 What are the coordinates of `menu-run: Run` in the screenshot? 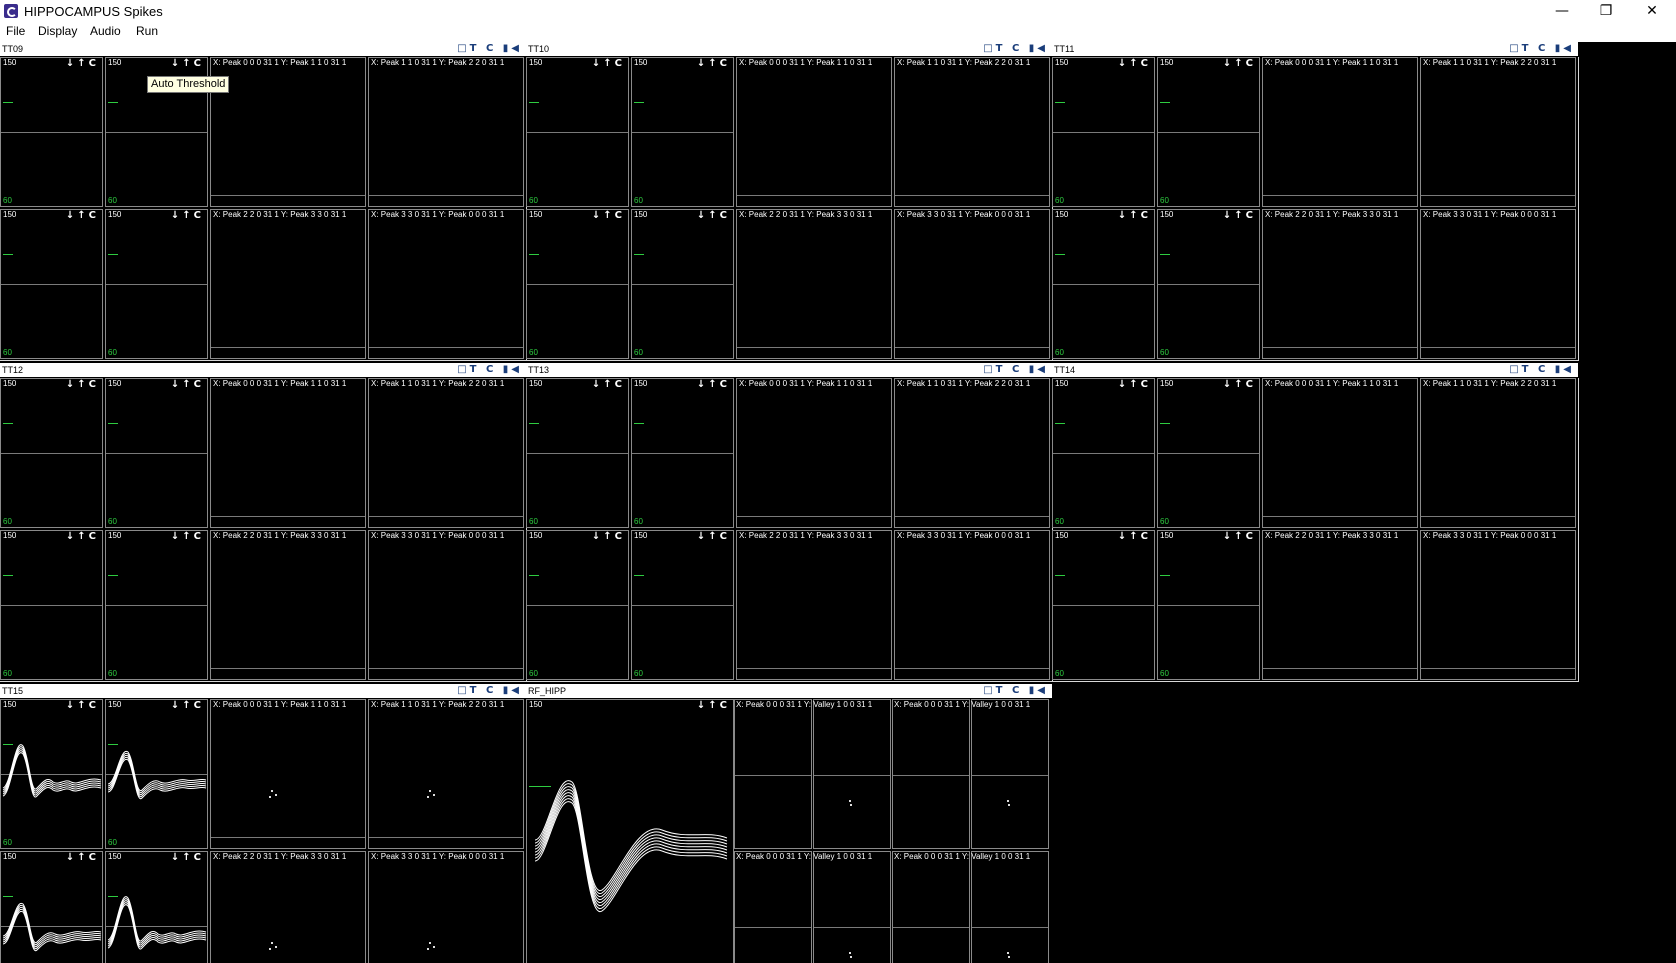 It's located at (147, 31).